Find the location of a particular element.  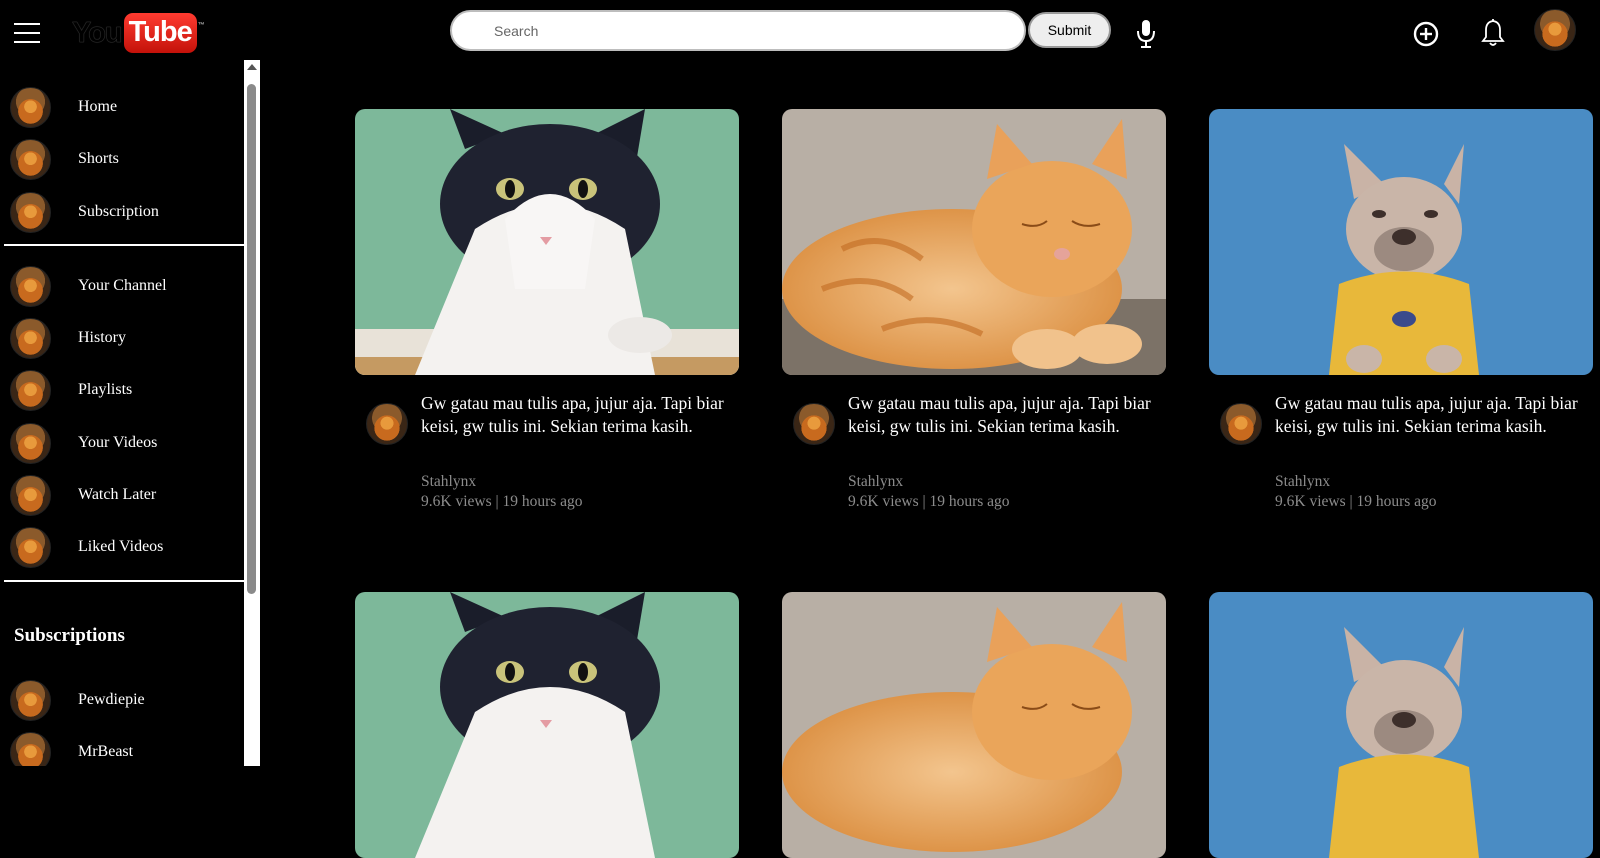

search-input is located at coordinates (738, 30).